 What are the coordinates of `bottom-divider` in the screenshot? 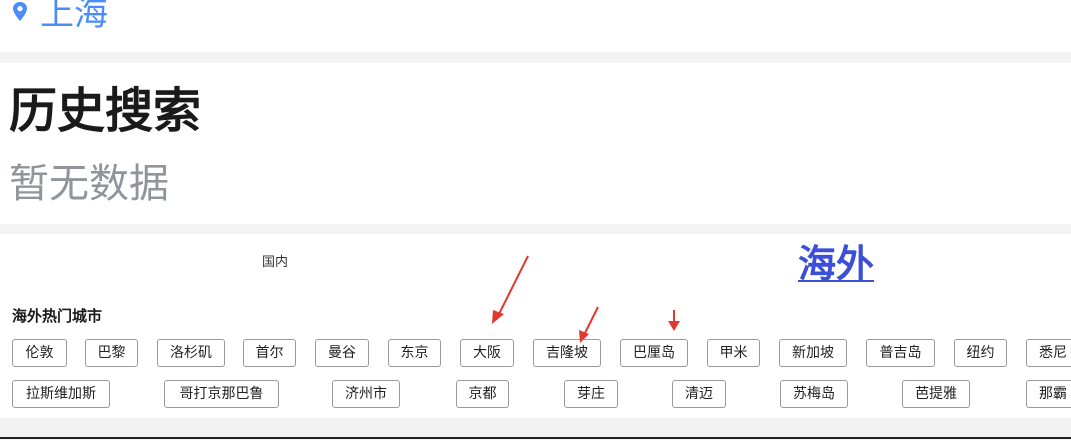 It's located at (535, 438).